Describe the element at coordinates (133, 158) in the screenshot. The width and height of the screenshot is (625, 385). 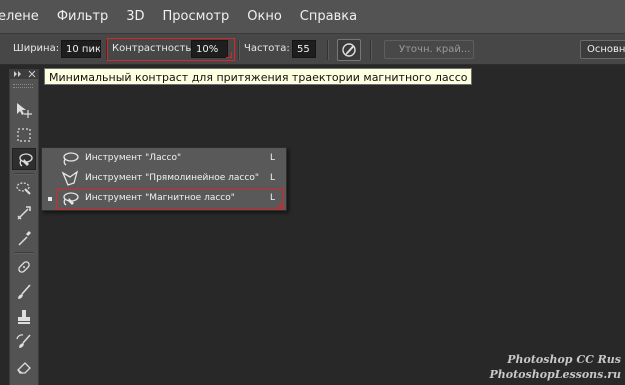
I see `flyout-item-label: Инструмент "Лассо"` at that location.